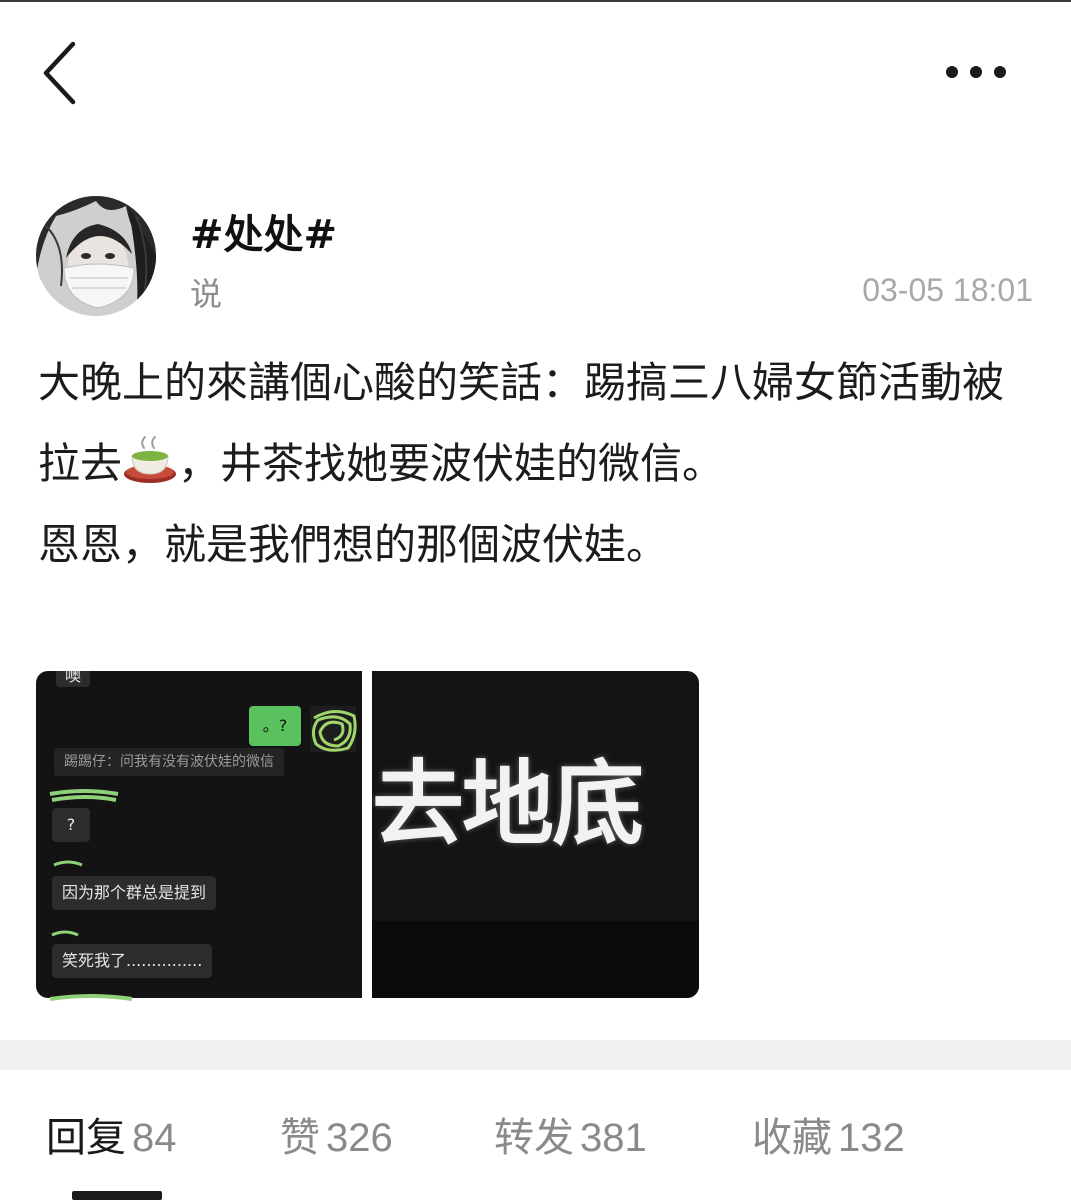 Image resolution: width=1071 pixels, height=1200 pixels. I want to click on avatar, so click(96, 256).